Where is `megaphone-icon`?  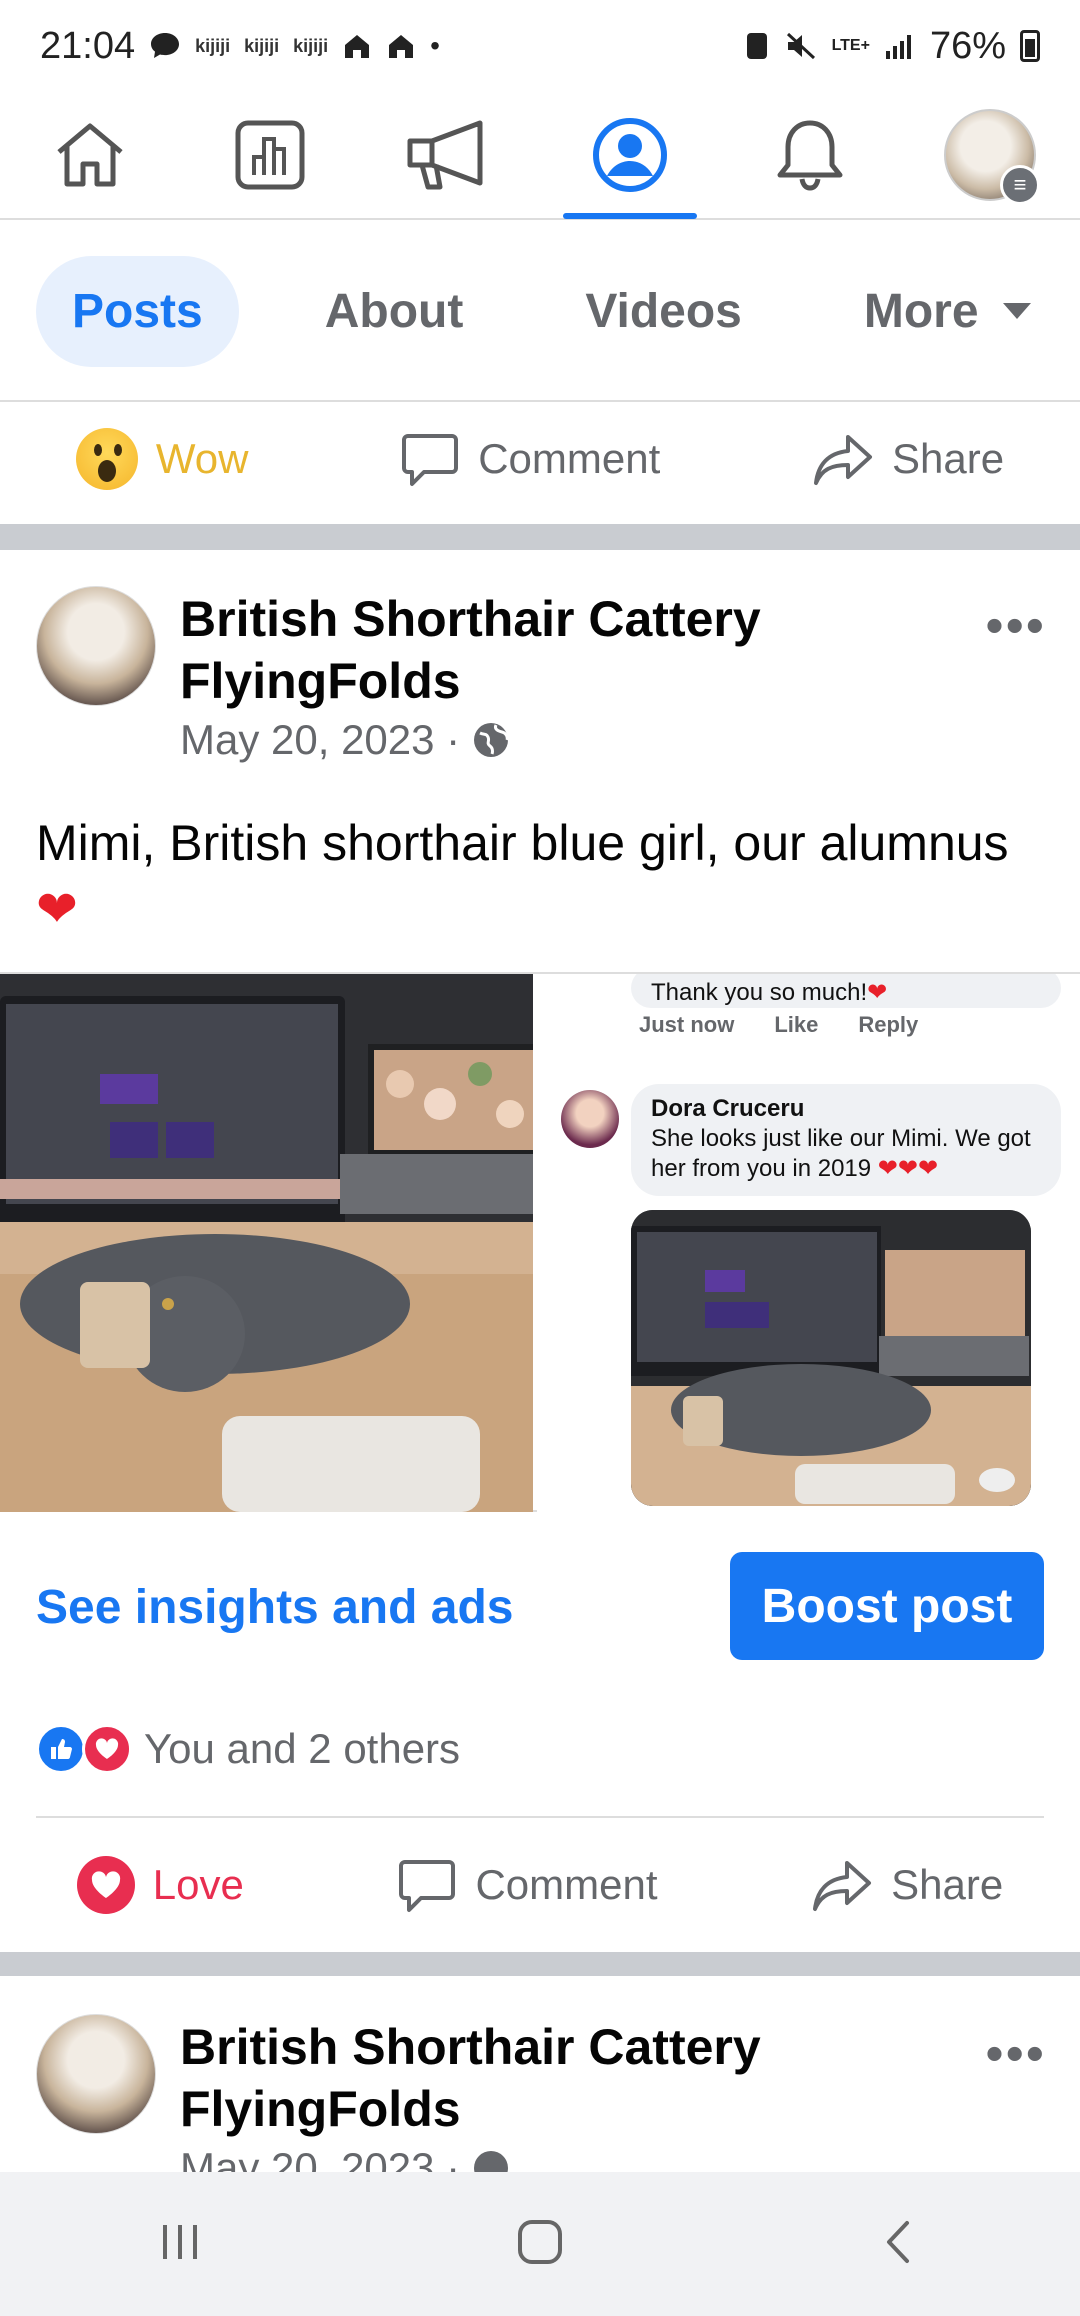 megaphone-icon is located at coordinates (445, 155).